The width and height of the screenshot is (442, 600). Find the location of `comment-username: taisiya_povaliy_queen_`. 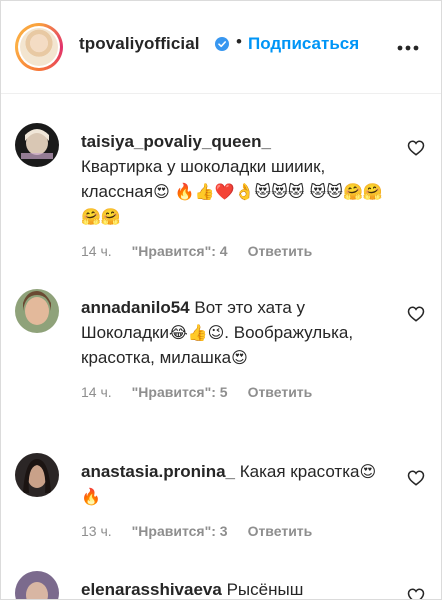

comment-username: taisiya_povaliy_queen_ is located at coordinates (176, 141).